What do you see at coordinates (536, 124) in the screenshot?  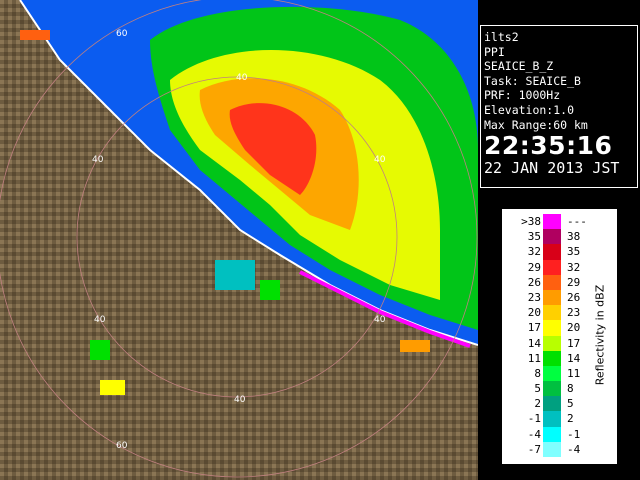 I see `max-range-value: Max Range:60 km` at bounding box center [536, 124].